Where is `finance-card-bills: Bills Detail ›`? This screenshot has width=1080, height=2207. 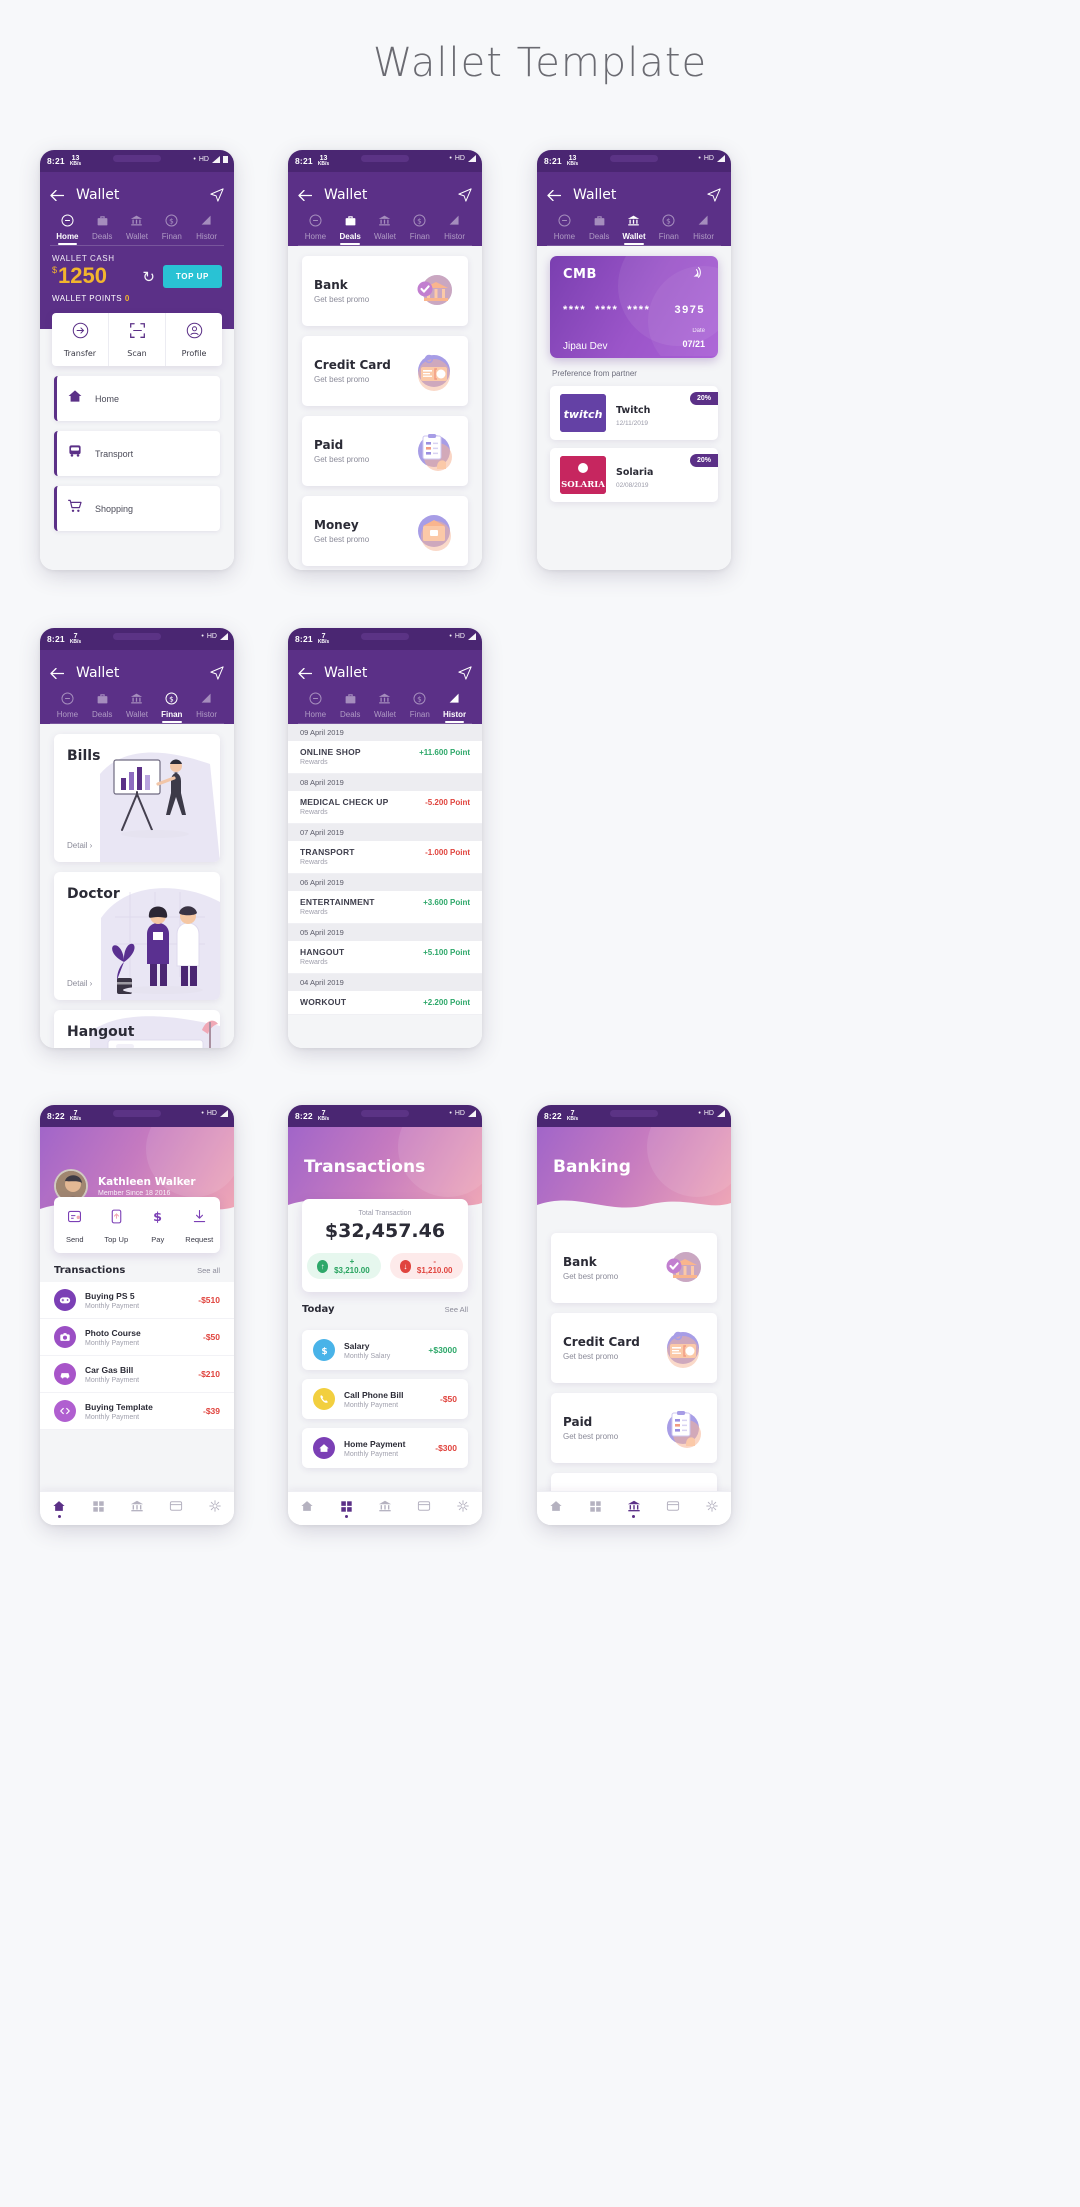 finance-card-bills: Bills Detail › is located at coordinates (137, 798).